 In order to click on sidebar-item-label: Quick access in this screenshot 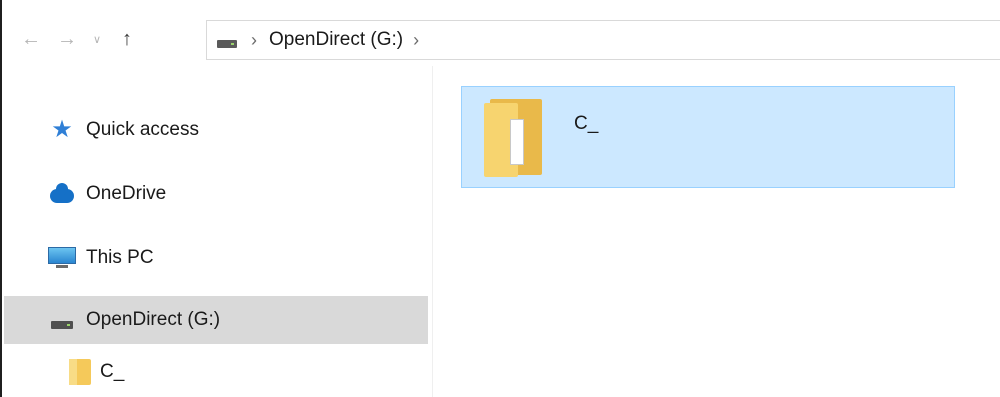, I will do `click(142, 129)`.